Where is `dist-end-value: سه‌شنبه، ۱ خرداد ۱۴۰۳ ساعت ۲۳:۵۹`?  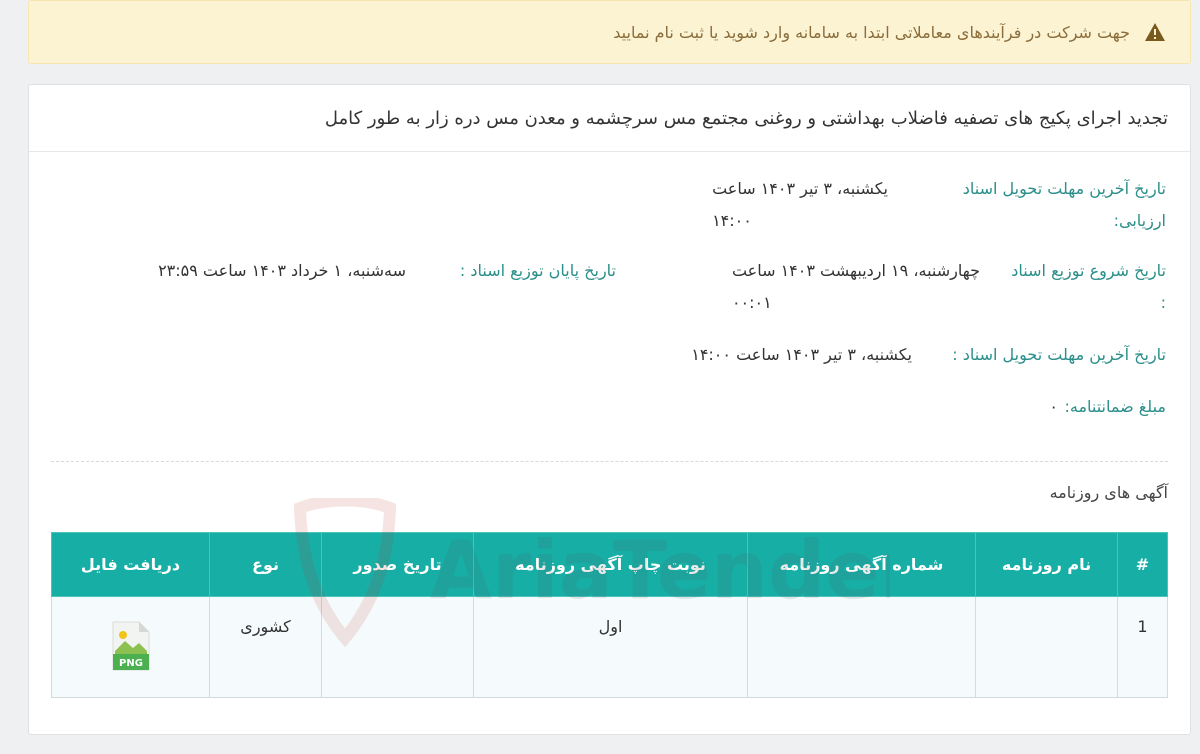 dist-end-value: سه‌شنبه، ۱ خرداد ۱۴۰۳ ساعت ۲۳:۵۹ is located at coordinates (282, 270).